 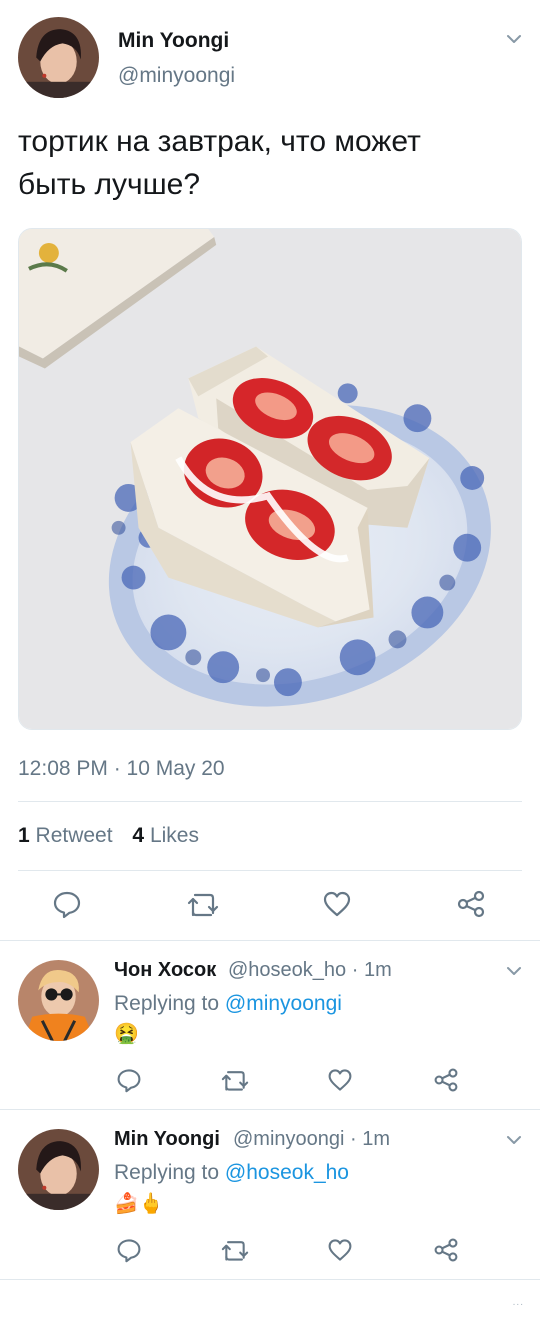 What do you see at coordinates (372, 970) in the screenshot?
I see `reply-1-time: · 1m` at bounding box center [372, 970].